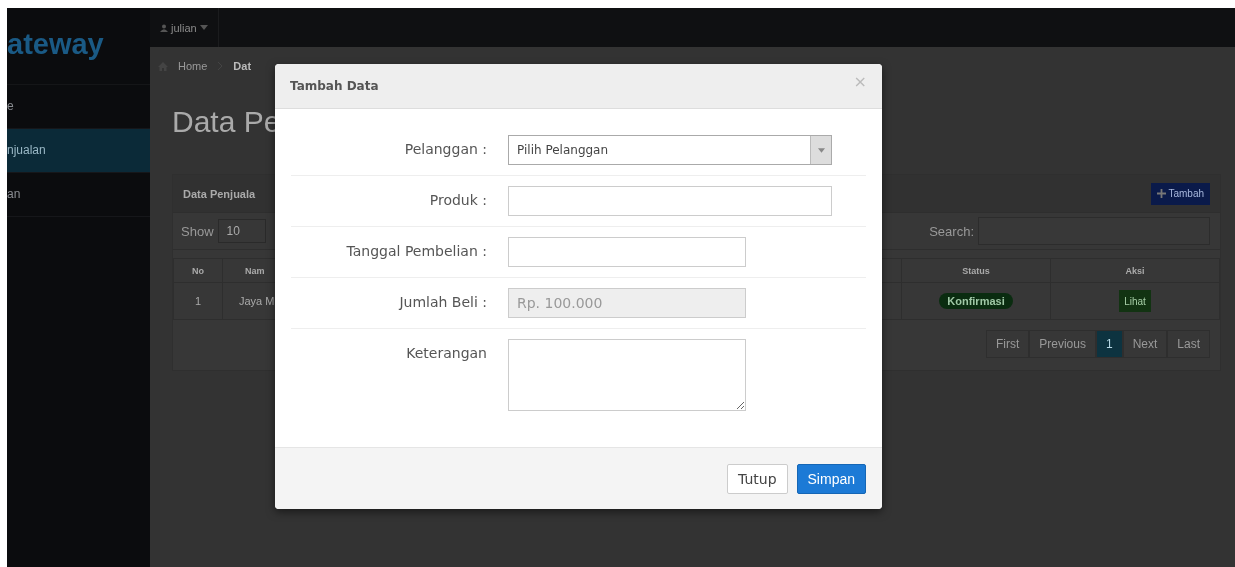 The height and width of the screenshot is (567, 1235). Describe the element at coordinates (184, 27) in the screenshot. I see `user-menu: julian` at that location.